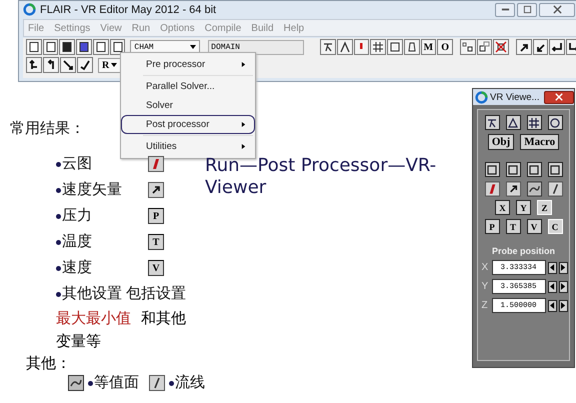 The width and height of the screenshot is (576, 403). Describe the element at coordinates (102, 216) in the screenshot. I see `bullet-text: 压力` at that location.